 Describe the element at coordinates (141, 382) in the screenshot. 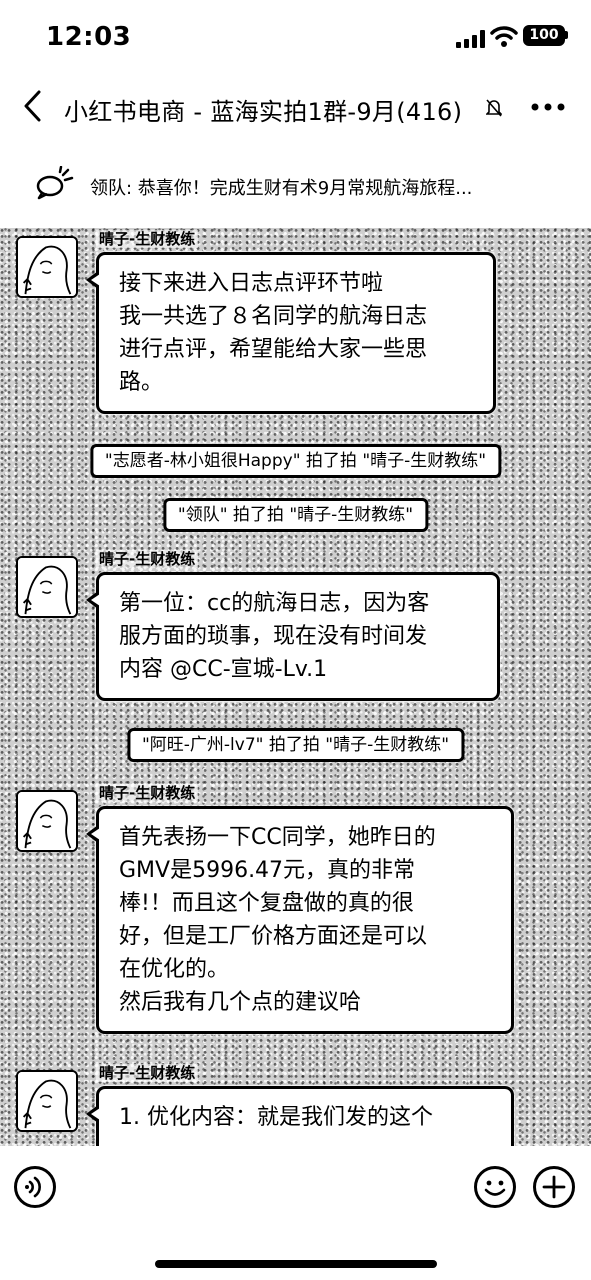

I see `message-line: 路。` at that location.